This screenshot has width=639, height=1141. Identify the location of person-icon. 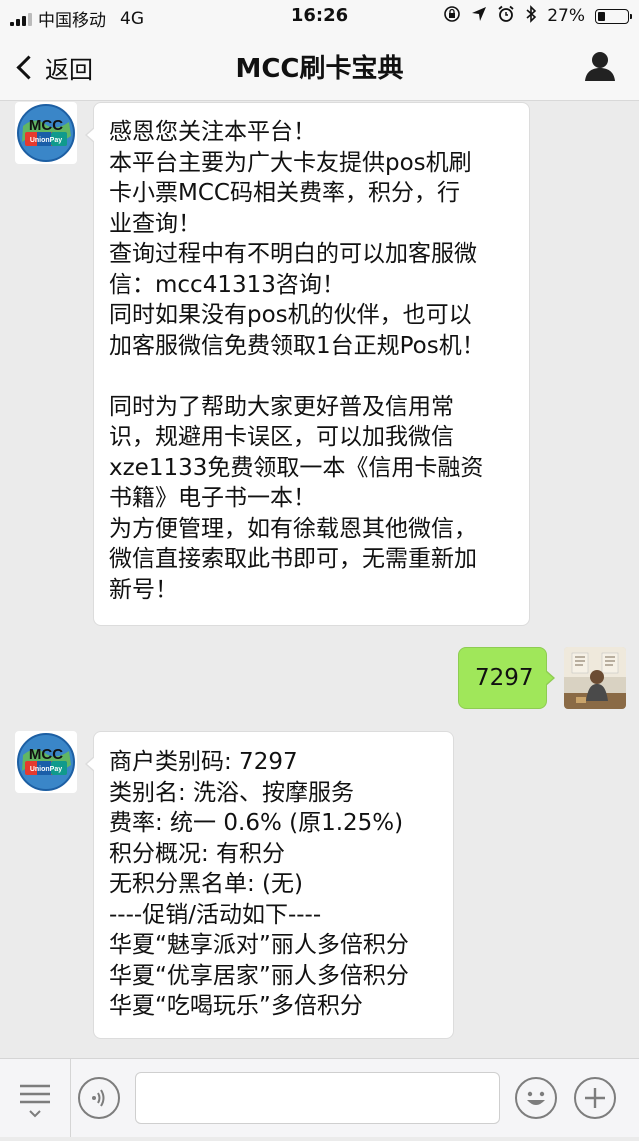
(600, 66).